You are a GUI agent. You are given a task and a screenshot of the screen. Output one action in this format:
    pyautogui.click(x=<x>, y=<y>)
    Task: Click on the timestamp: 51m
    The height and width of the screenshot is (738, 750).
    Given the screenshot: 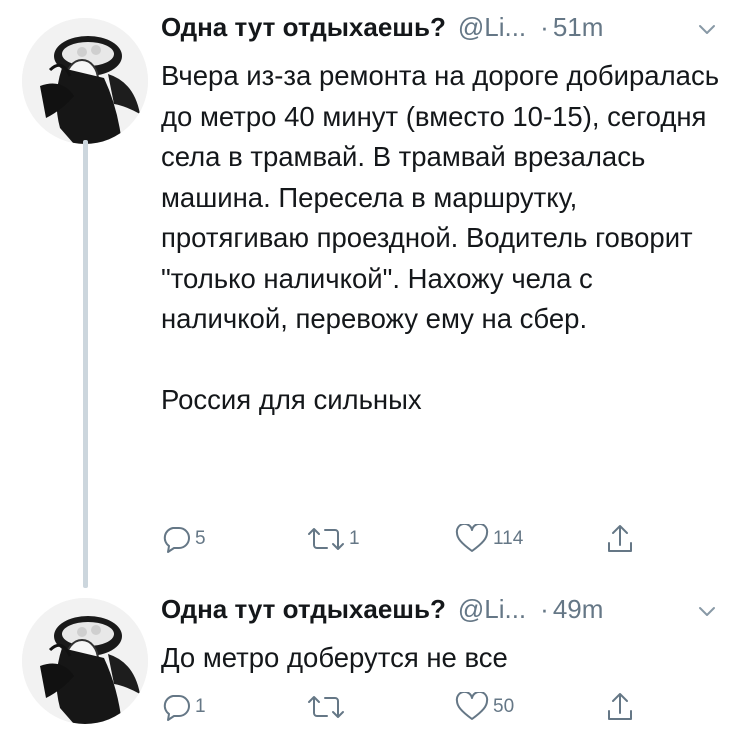 What is the action you would take?
    pyautogui.click(x=578, y=27)
    